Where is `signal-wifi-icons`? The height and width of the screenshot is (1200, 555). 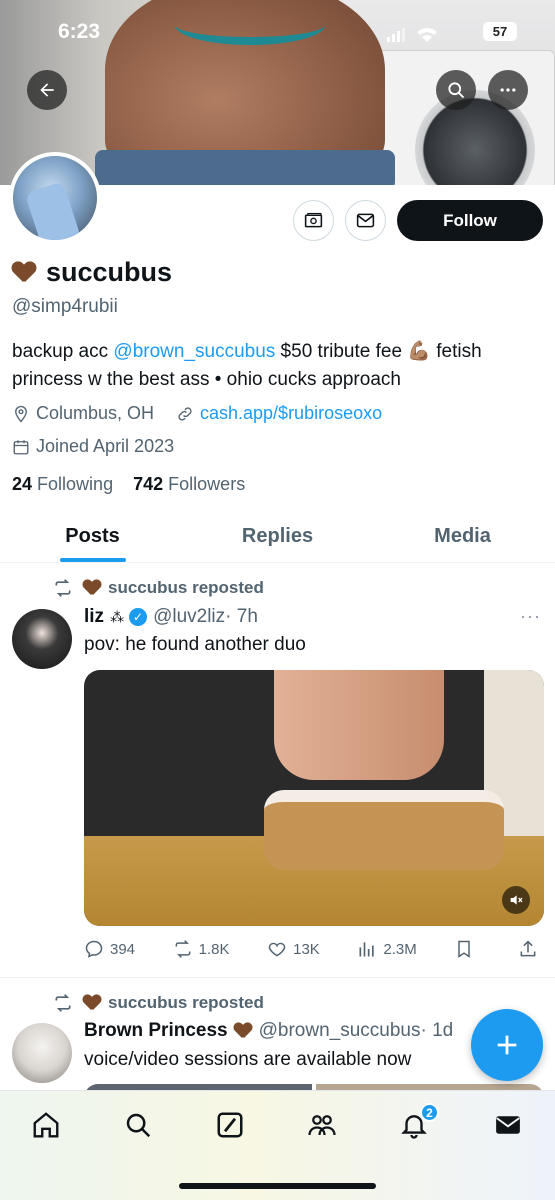 signal-wifi-icons is located at coordinates (416, 36).